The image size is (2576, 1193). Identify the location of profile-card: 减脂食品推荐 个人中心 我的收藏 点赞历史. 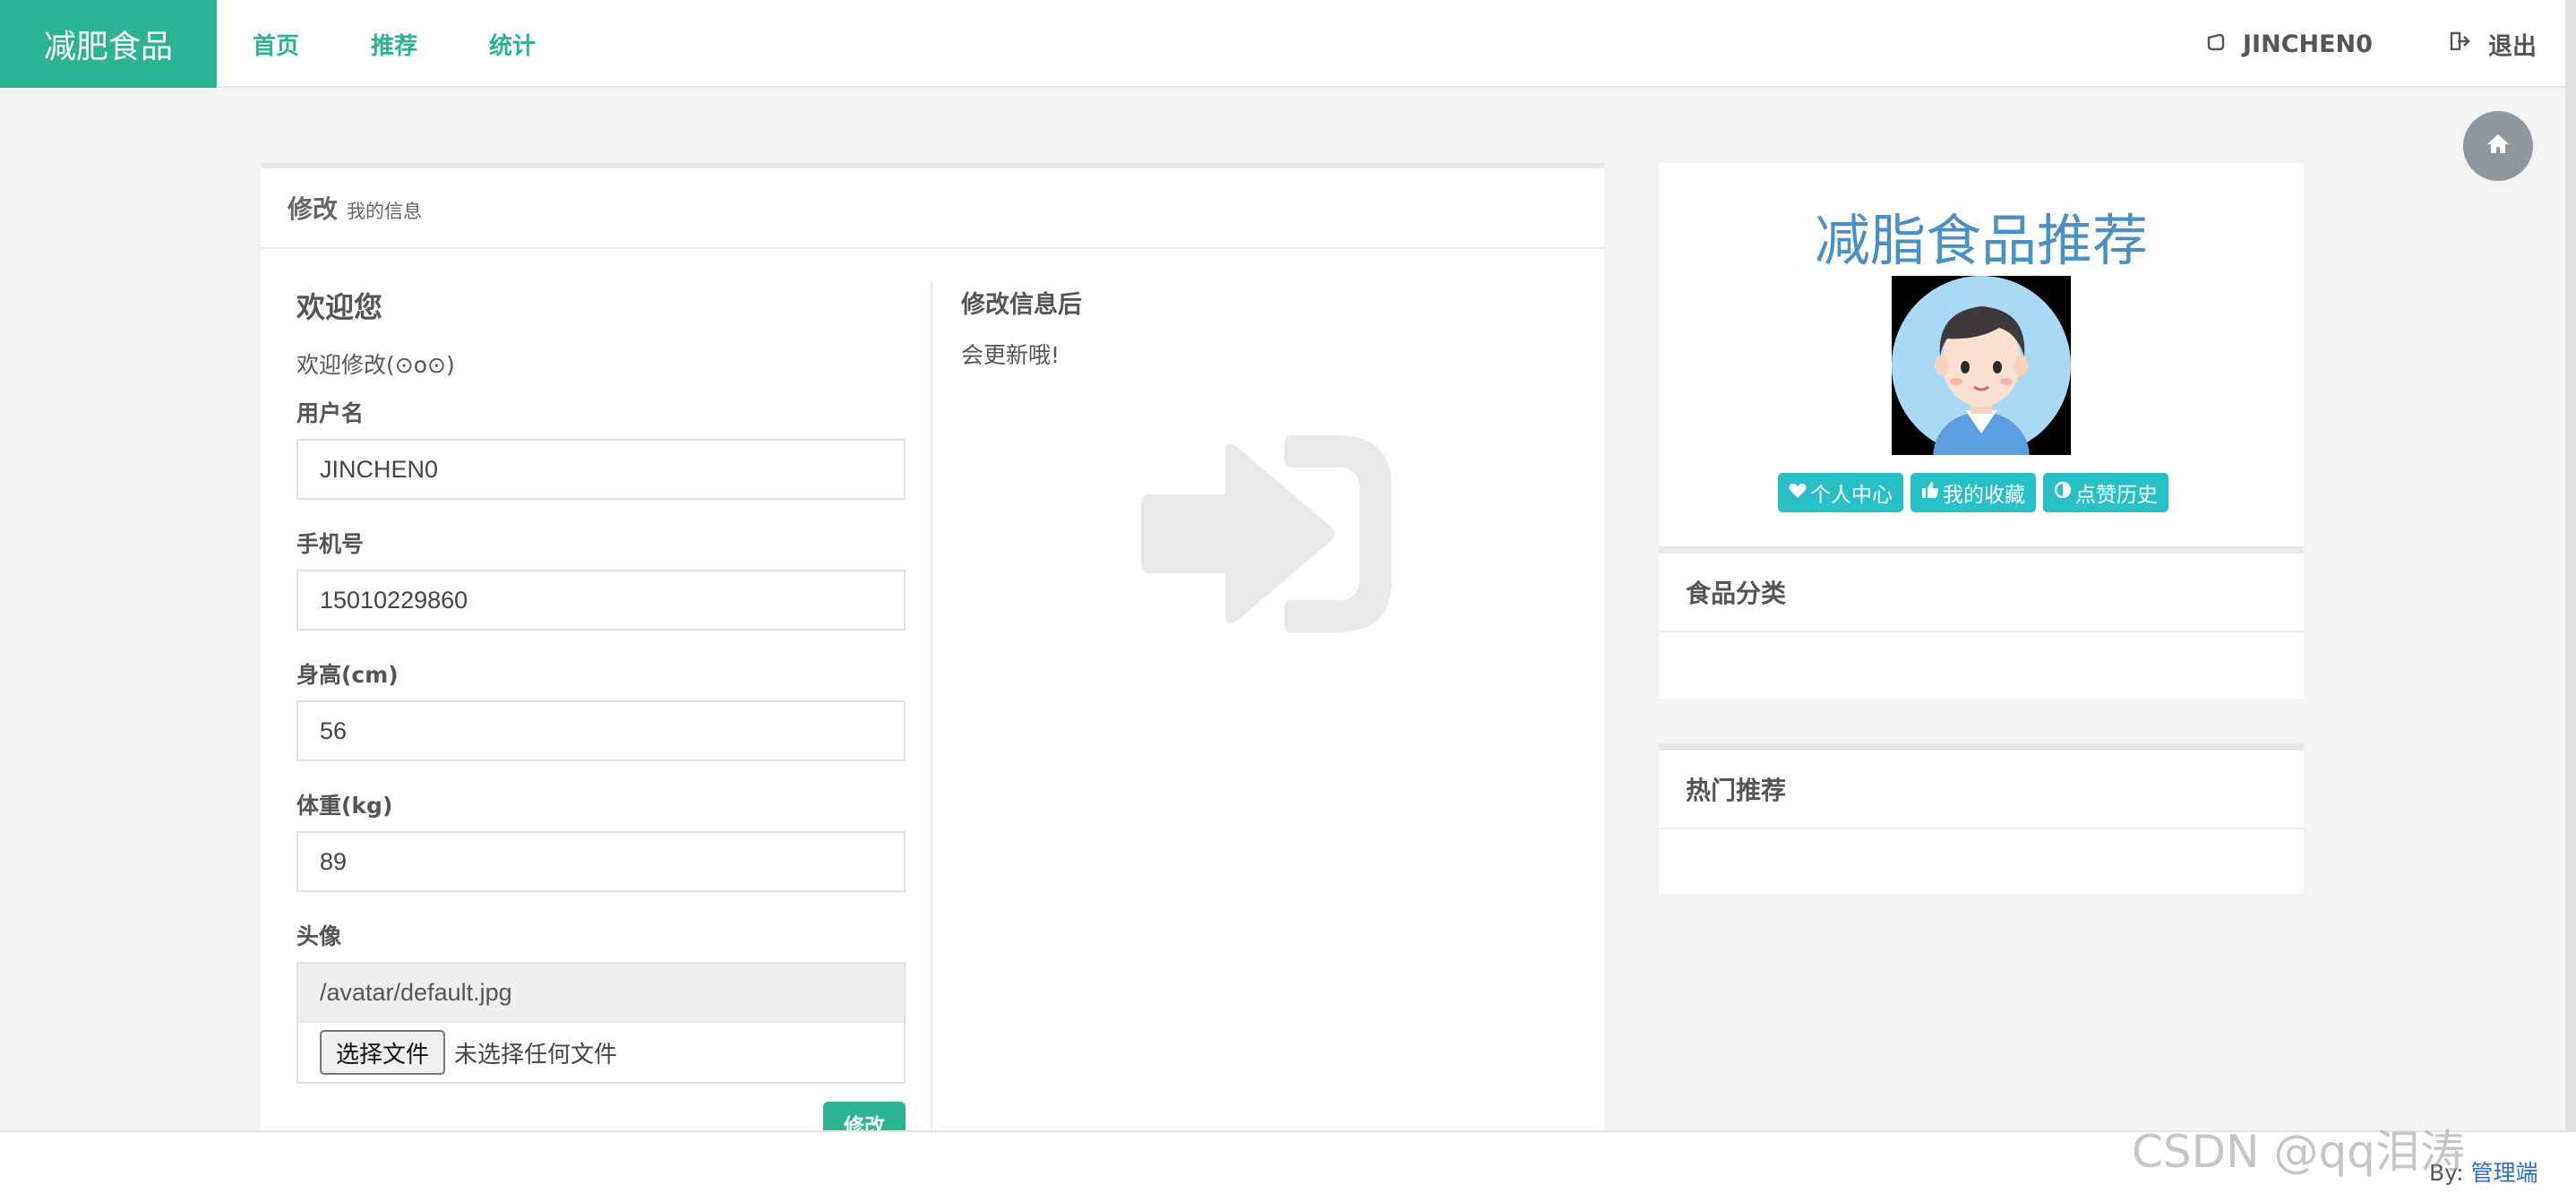
(1981, 354).